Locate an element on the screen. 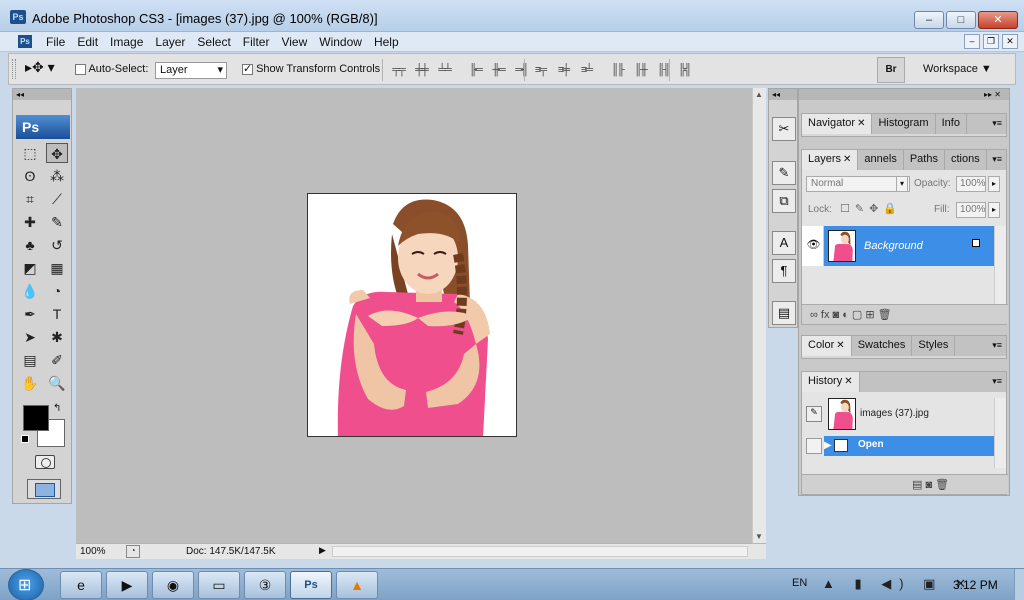  internet-explorer-icon: e is located at coordinates (81, 585).